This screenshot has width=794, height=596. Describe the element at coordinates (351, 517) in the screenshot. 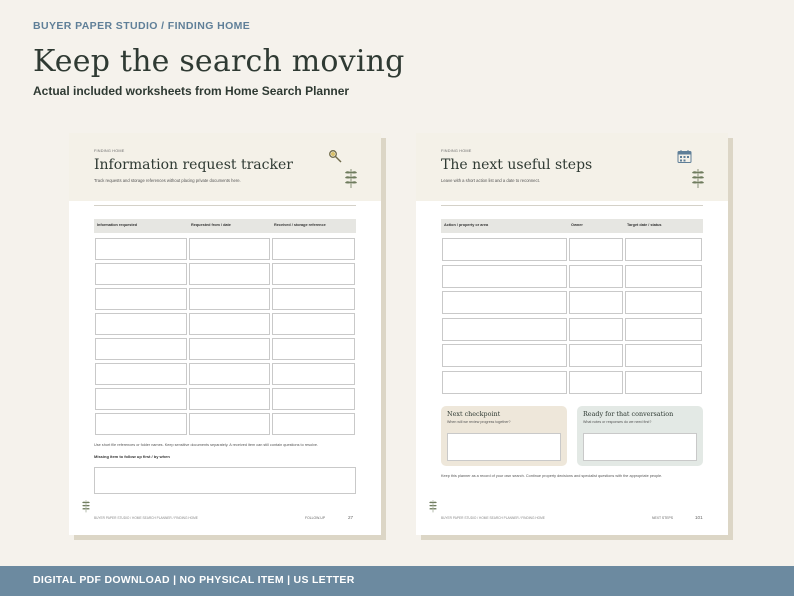

I see `page-number: 27` at that location.